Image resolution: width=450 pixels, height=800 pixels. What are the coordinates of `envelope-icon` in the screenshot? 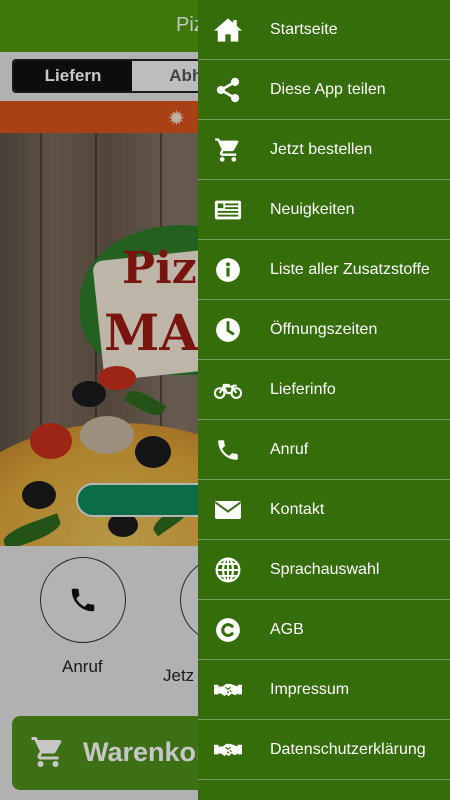 It's located at (228, 510).